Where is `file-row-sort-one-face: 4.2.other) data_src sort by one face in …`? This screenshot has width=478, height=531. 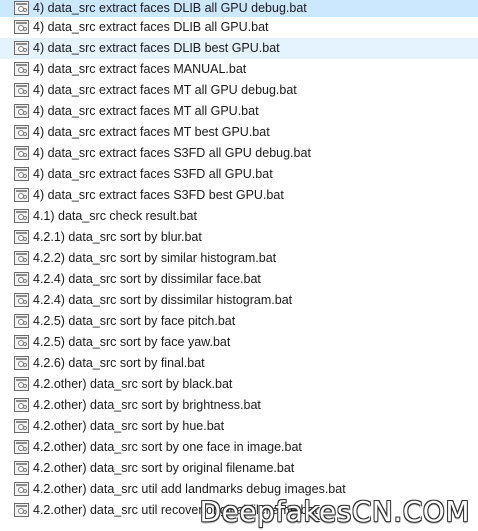 file-row-sort-one-face: 4.2.other) data_src sort by one face in … is located at coordinates (239, 447).